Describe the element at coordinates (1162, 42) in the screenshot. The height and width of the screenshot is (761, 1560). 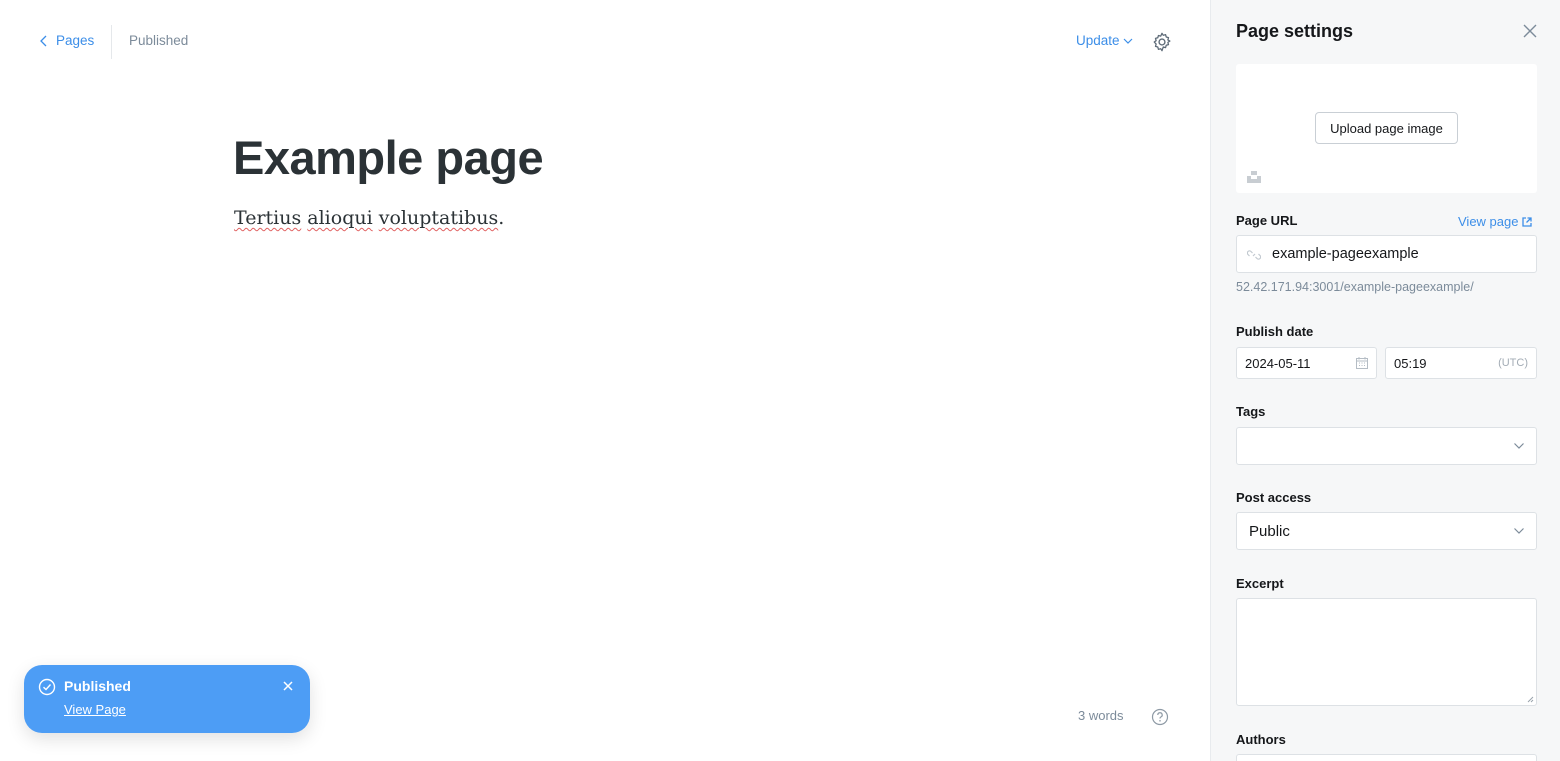
I see `gear-icon` at that location.